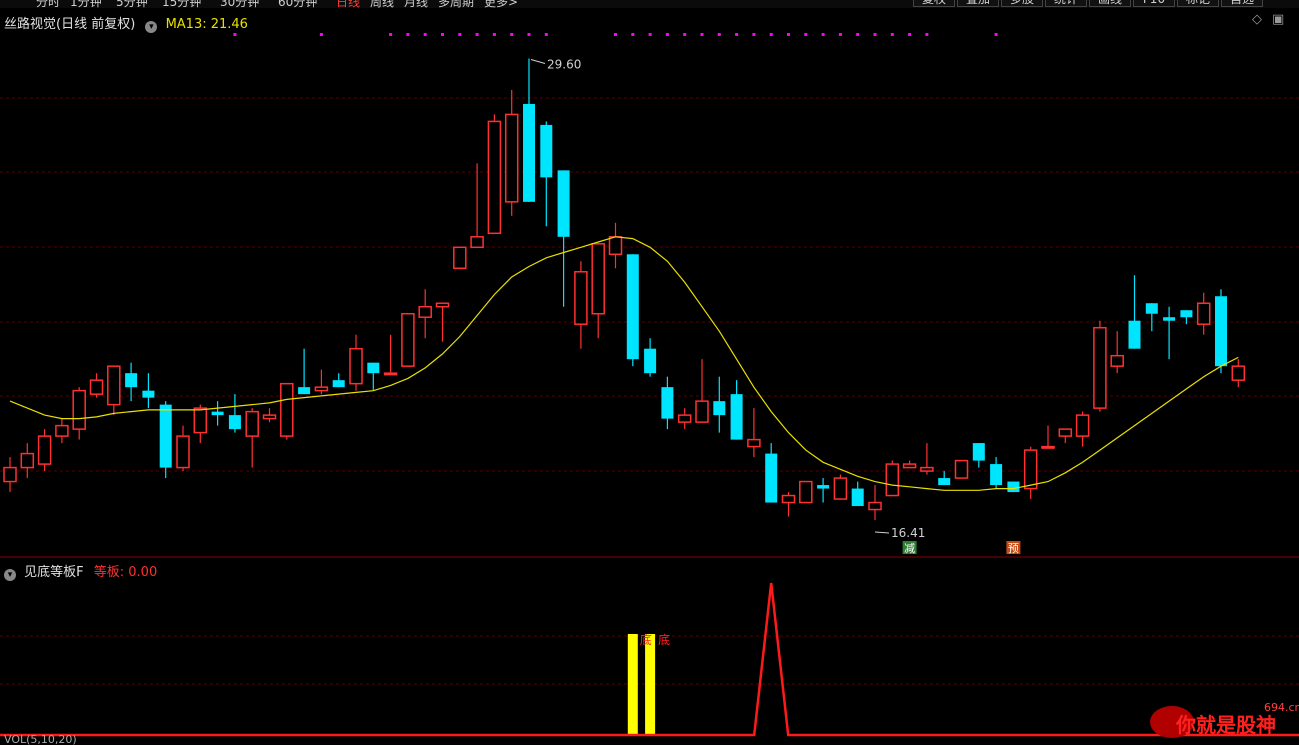 Image resolution: width=1299 pixels, height=745 pixels. Describe the element at coordinates (909, 548) in the screenshot. I see `reduce-signal-text: 减` at that location.